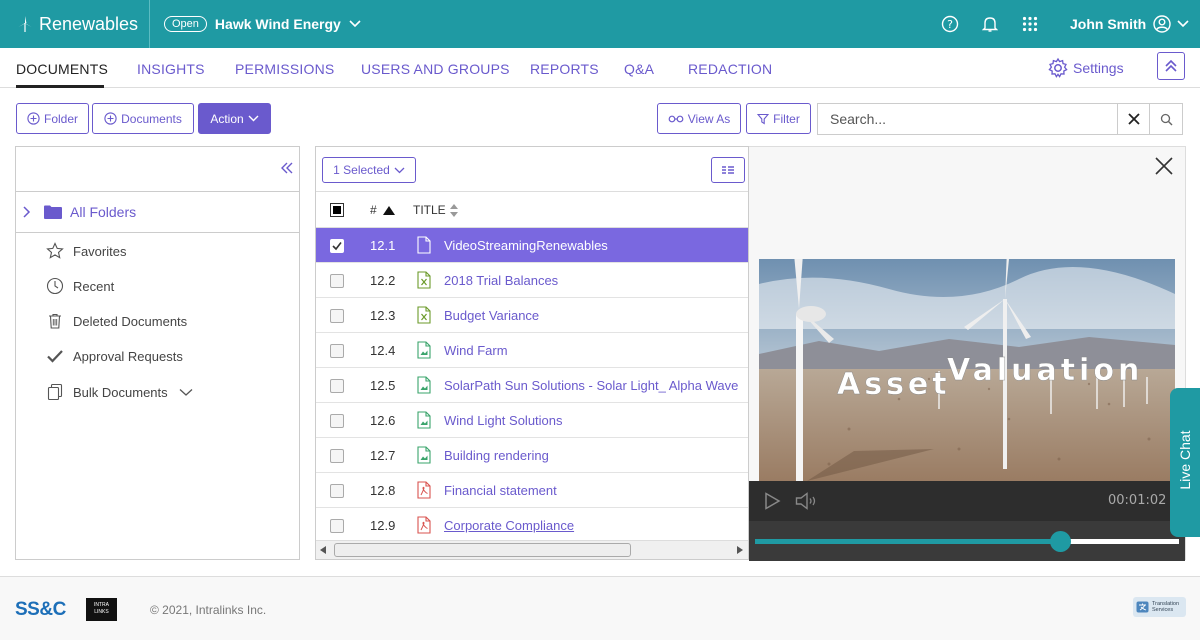 This screenshot has height=640, width=1200. Describe the element at coordinates (526, 245) in the screenshot. I see `doc-title: VideoStreamingRenewables` at that location.